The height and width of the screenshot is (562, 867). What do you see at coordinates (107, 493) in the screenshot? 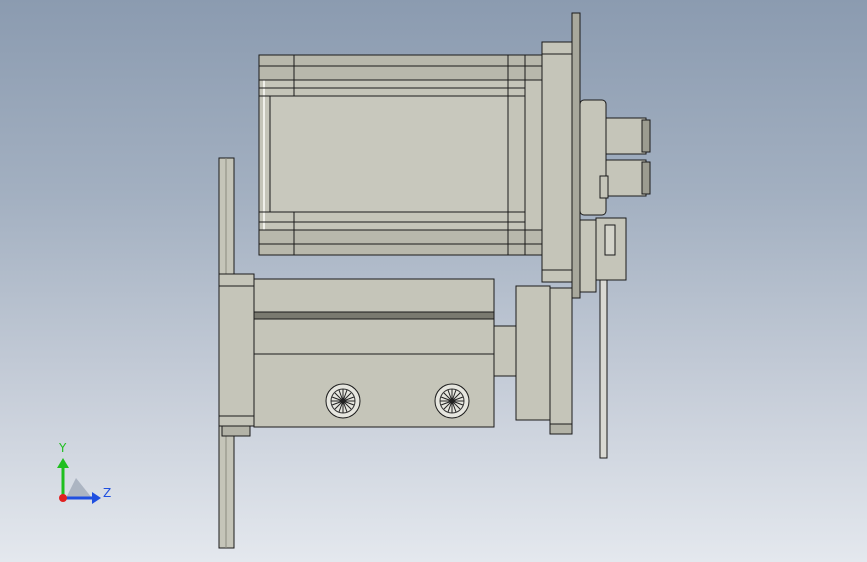
I see `triad-z-label: Z` at bounding box center [107, 493].